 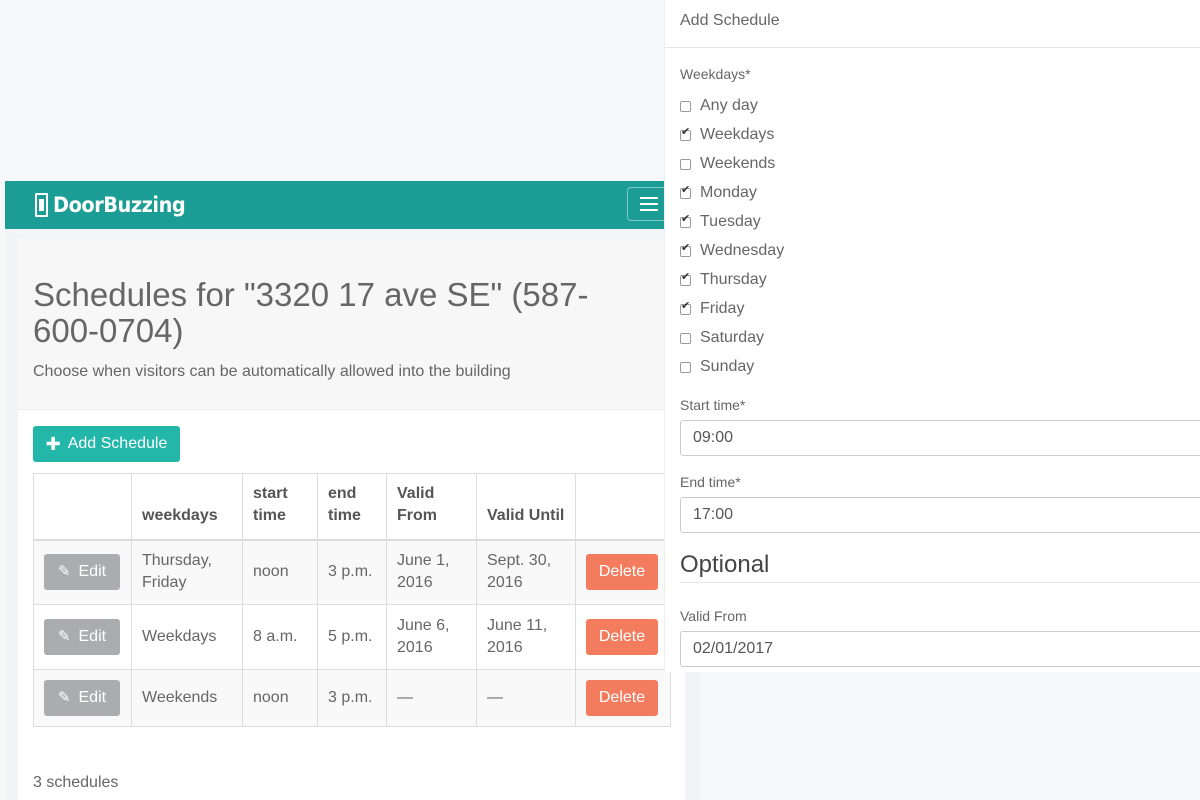 What do you see at coordinates (649, 198) in the screenshot?
I see `hamburger-icon` at bounding box center [649, 198].